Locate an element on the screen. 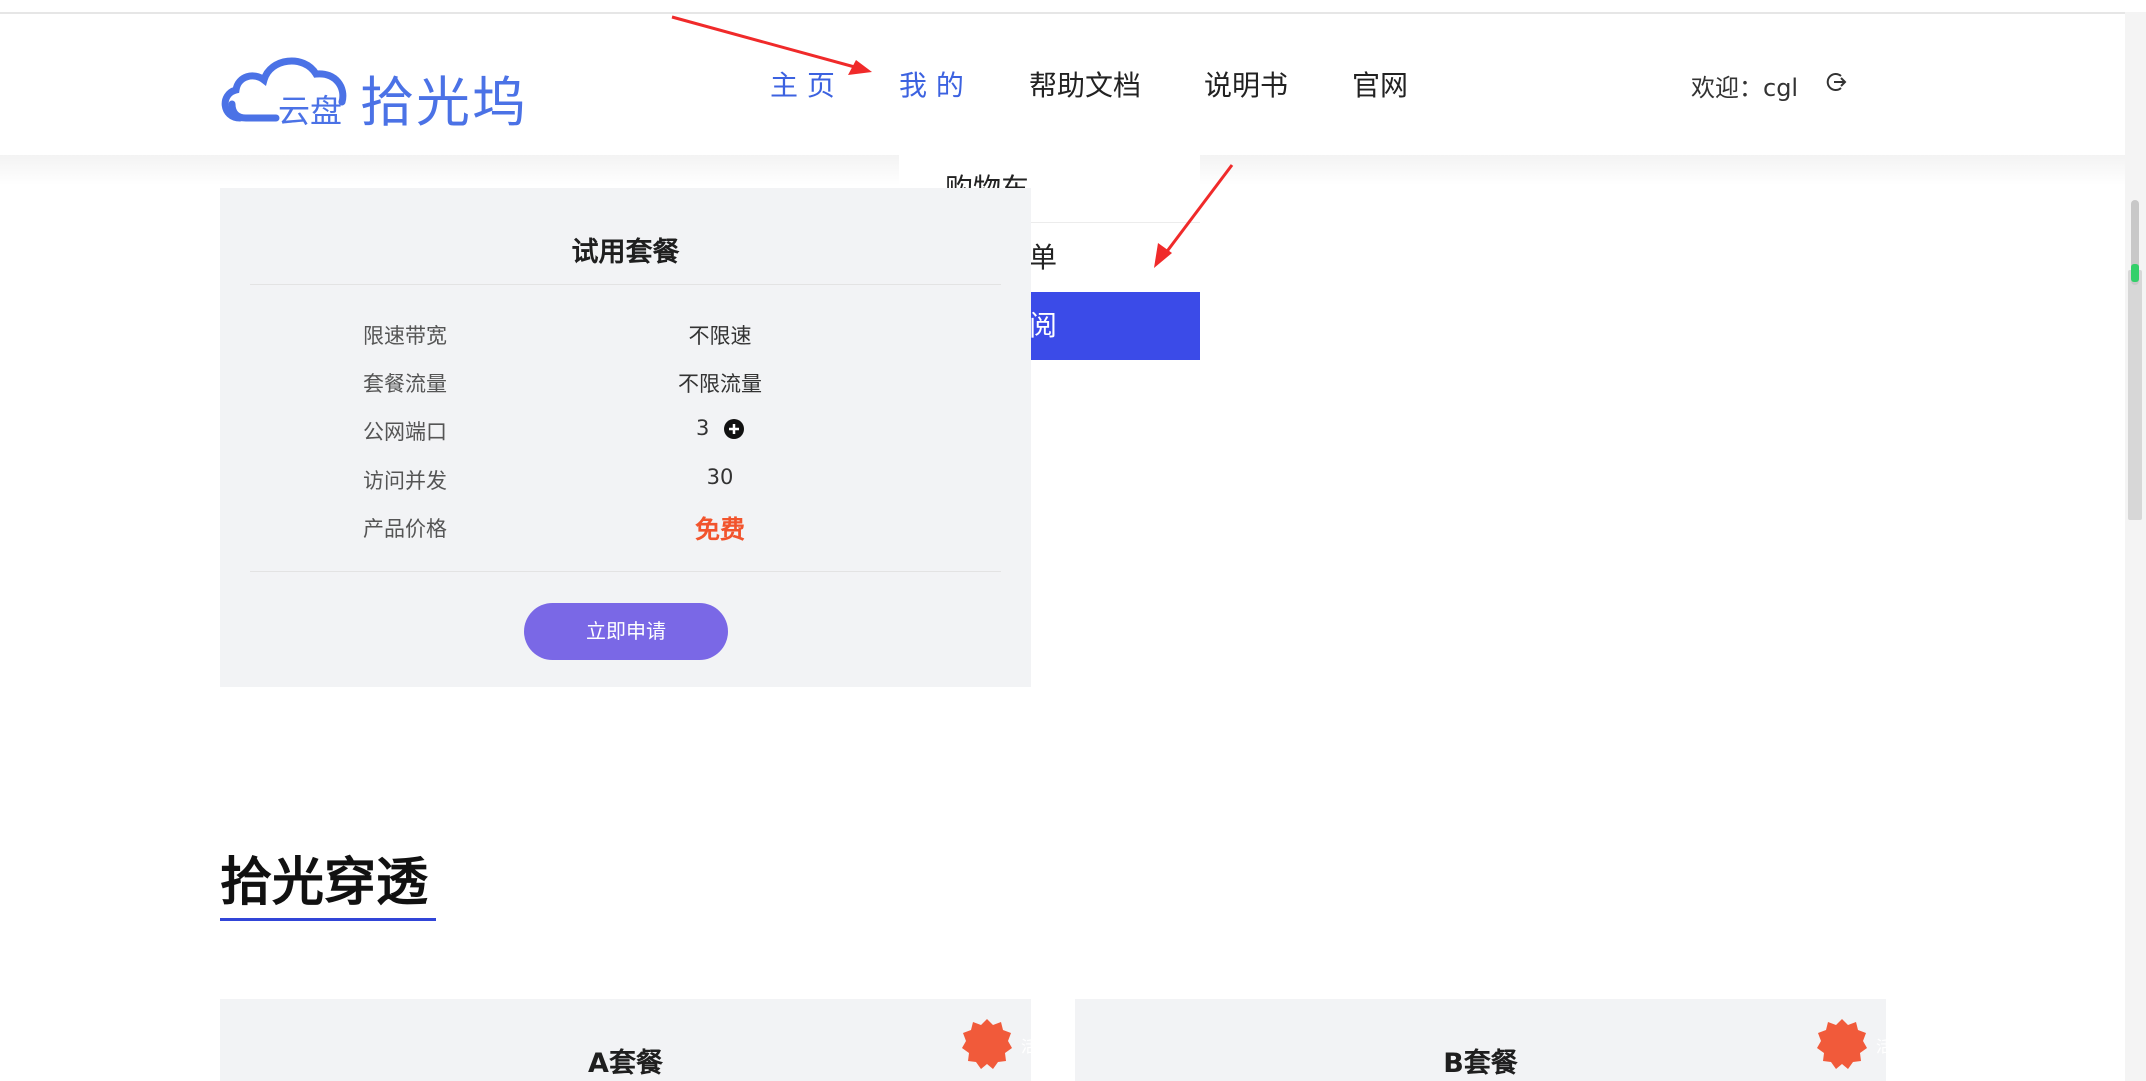 This screenshot has width=2146, height=1081. plan-a-card: A套餐 活动 is located at coordinates (636, 1040).